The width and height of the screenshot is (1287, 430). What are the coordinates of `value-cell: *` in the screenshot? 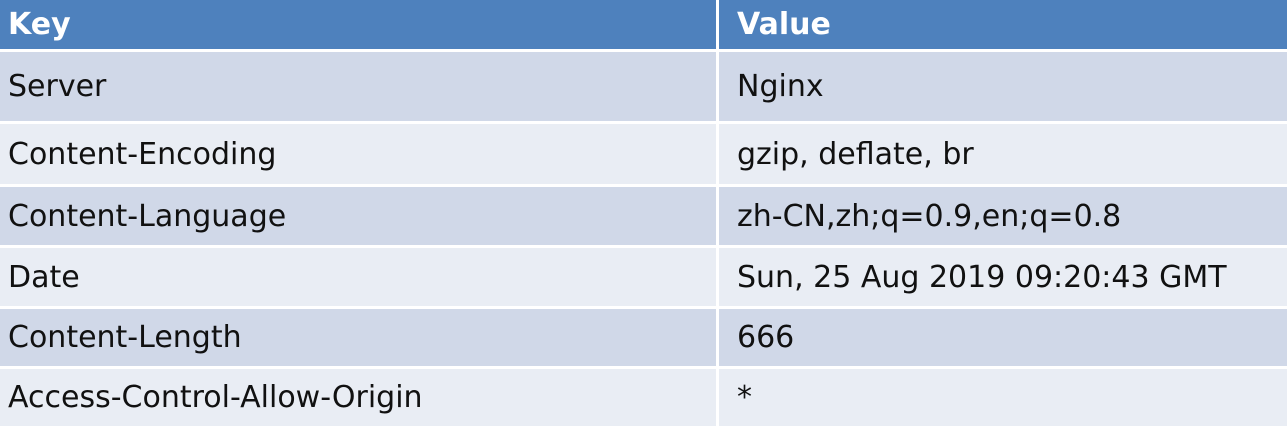 It's located at (1001, 399).